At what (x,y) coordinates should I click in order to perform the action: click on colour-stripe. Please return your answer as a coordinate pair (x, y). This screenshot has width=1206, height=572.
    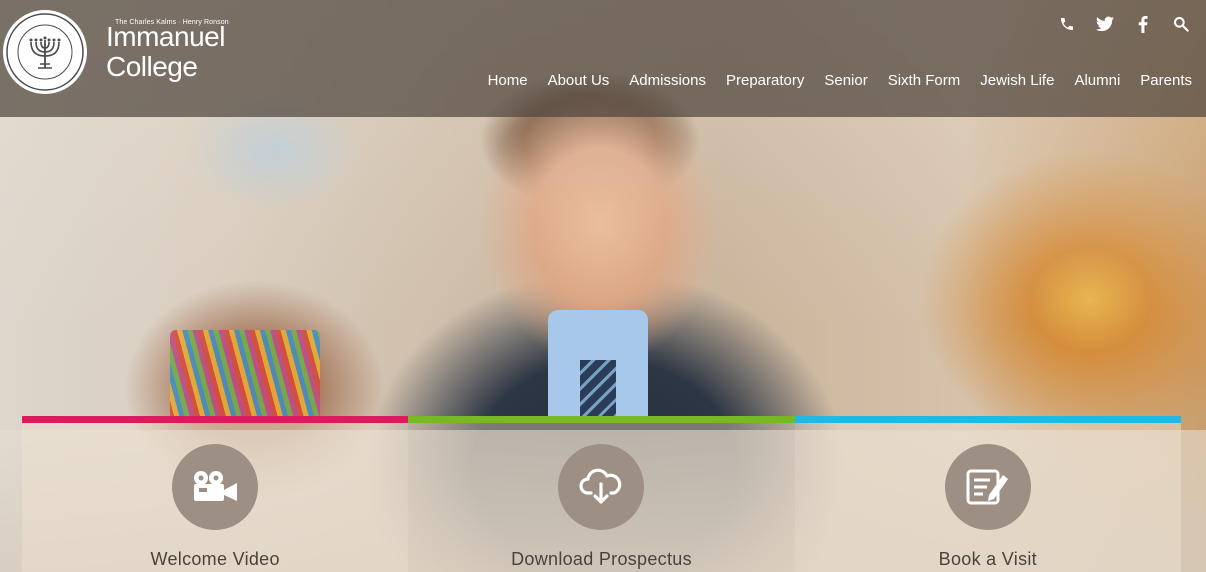
    Looking at the image, I should click on (601, 419).